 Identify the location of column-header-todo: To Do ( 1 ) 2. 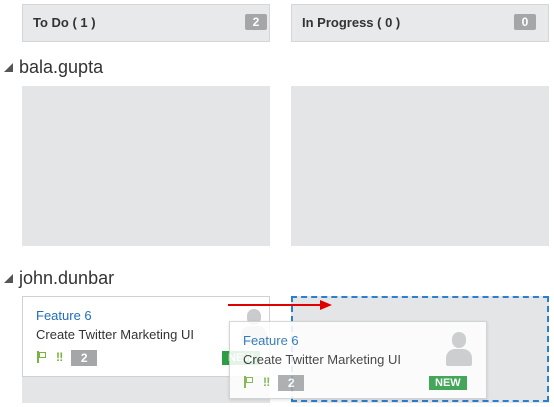
(146, 23).